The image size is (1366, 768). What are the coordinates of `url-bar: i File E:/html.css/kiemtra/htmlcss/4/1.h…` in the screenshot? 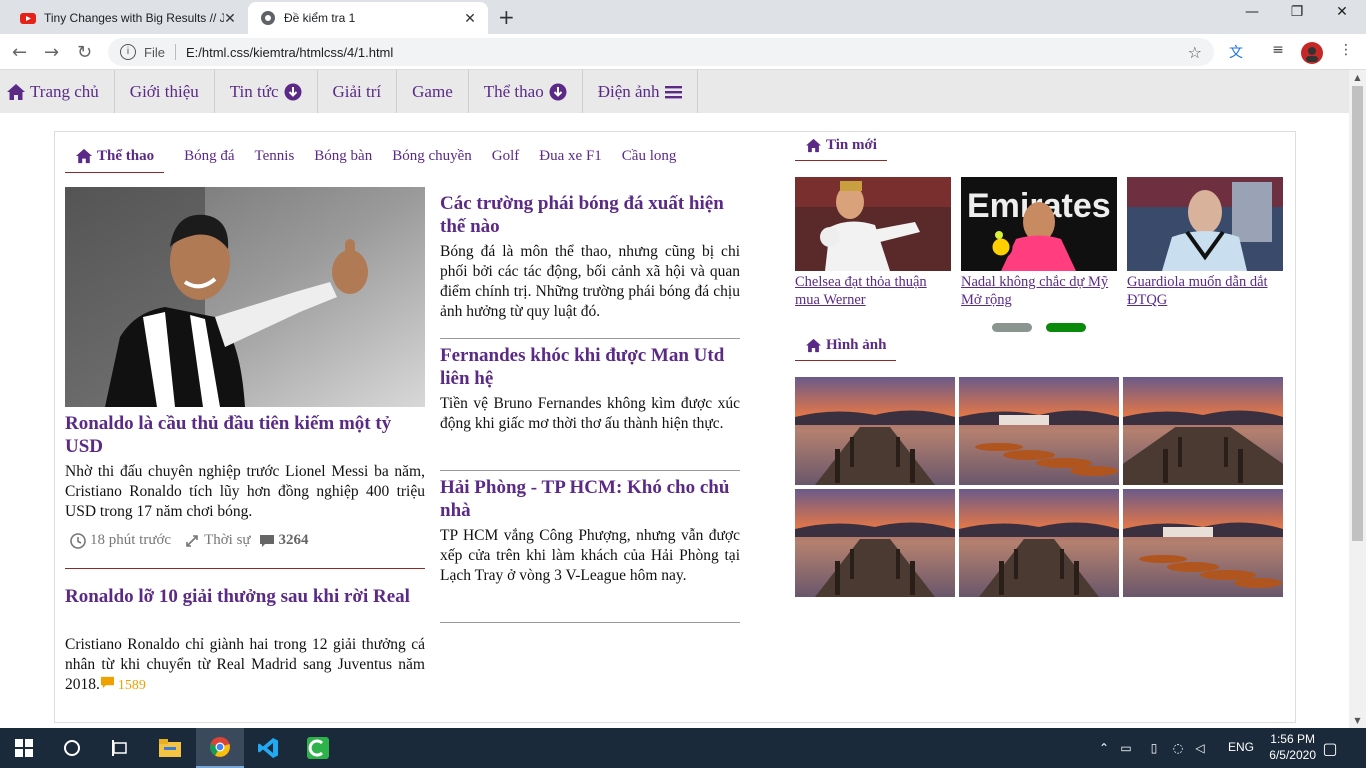 It's located at (661, 52).